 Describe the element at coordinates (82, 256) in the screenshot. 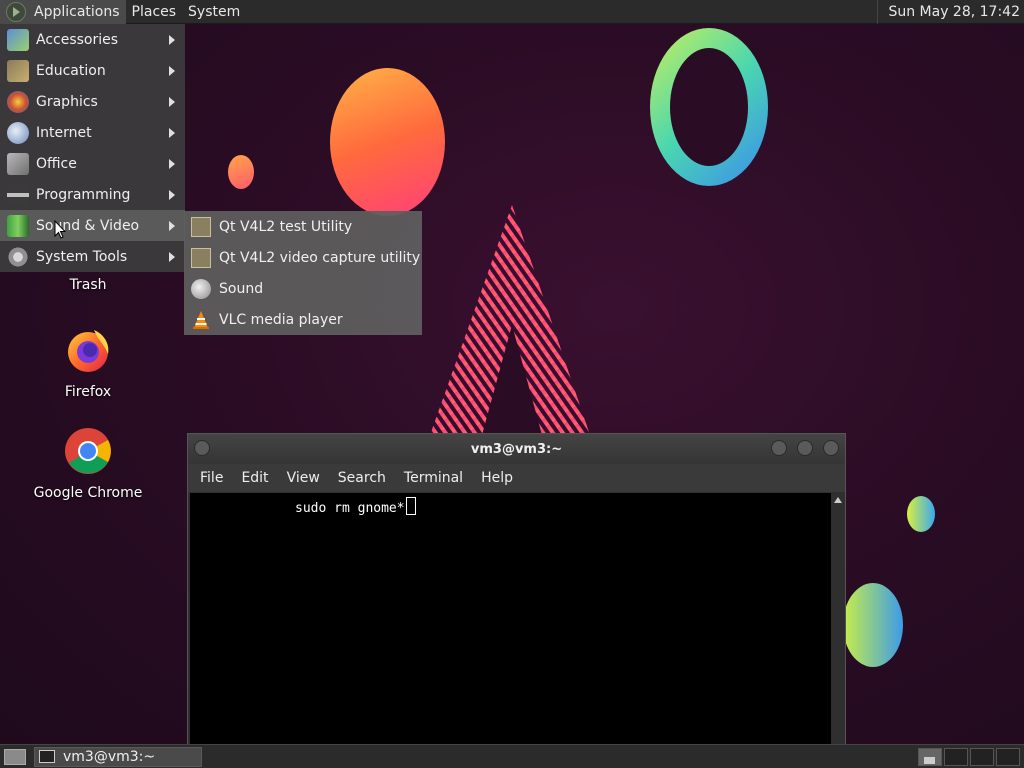

I see `menu-item-label: System Tools` at that location.